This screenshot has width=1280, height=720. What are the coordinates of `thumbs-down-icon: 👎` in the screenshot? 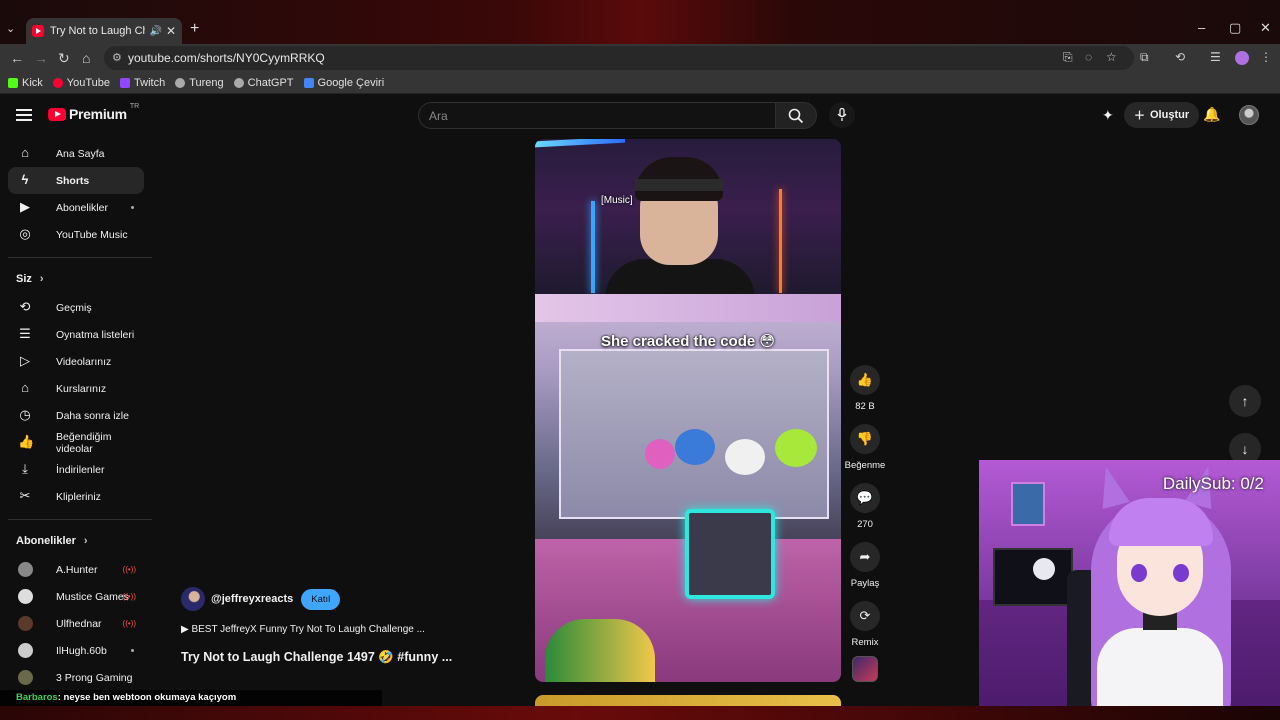 It's located at (865, 439).